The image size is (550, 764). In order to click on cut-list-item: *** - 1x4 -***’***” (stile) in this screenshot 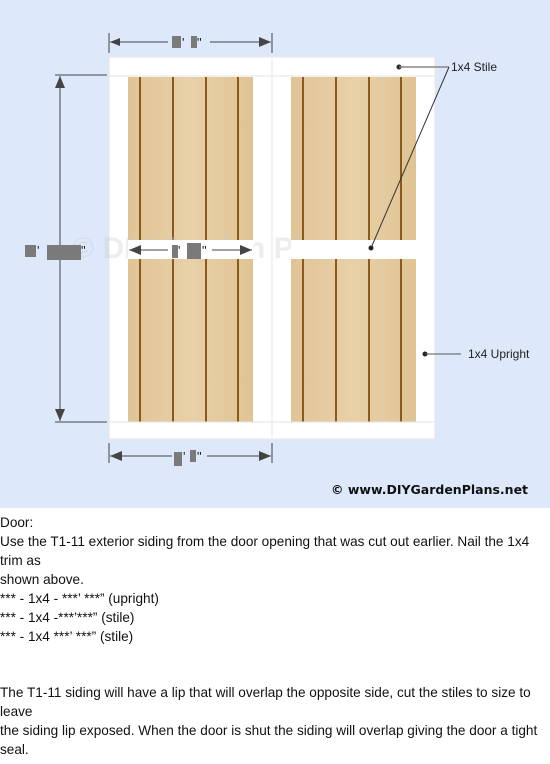, I will do `click(67, 617)`.